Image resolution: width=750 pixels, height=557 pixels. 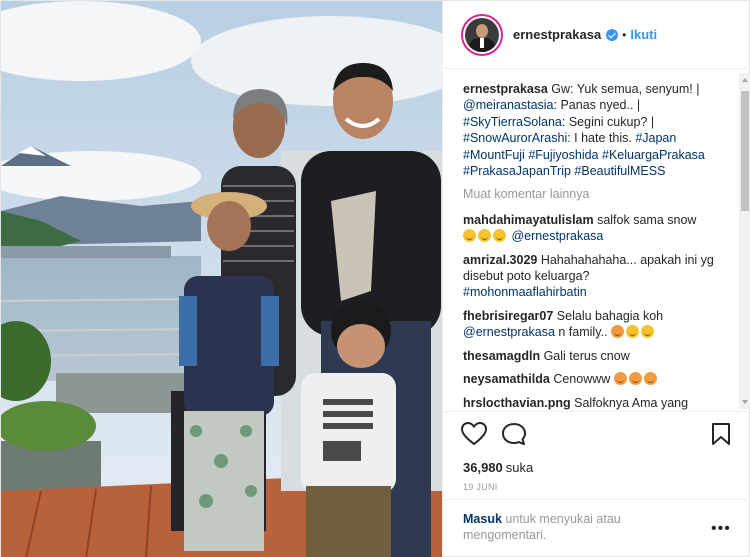 I want to click on hashtag-link: #Fujiyoshida, so click(x=563, y=155).